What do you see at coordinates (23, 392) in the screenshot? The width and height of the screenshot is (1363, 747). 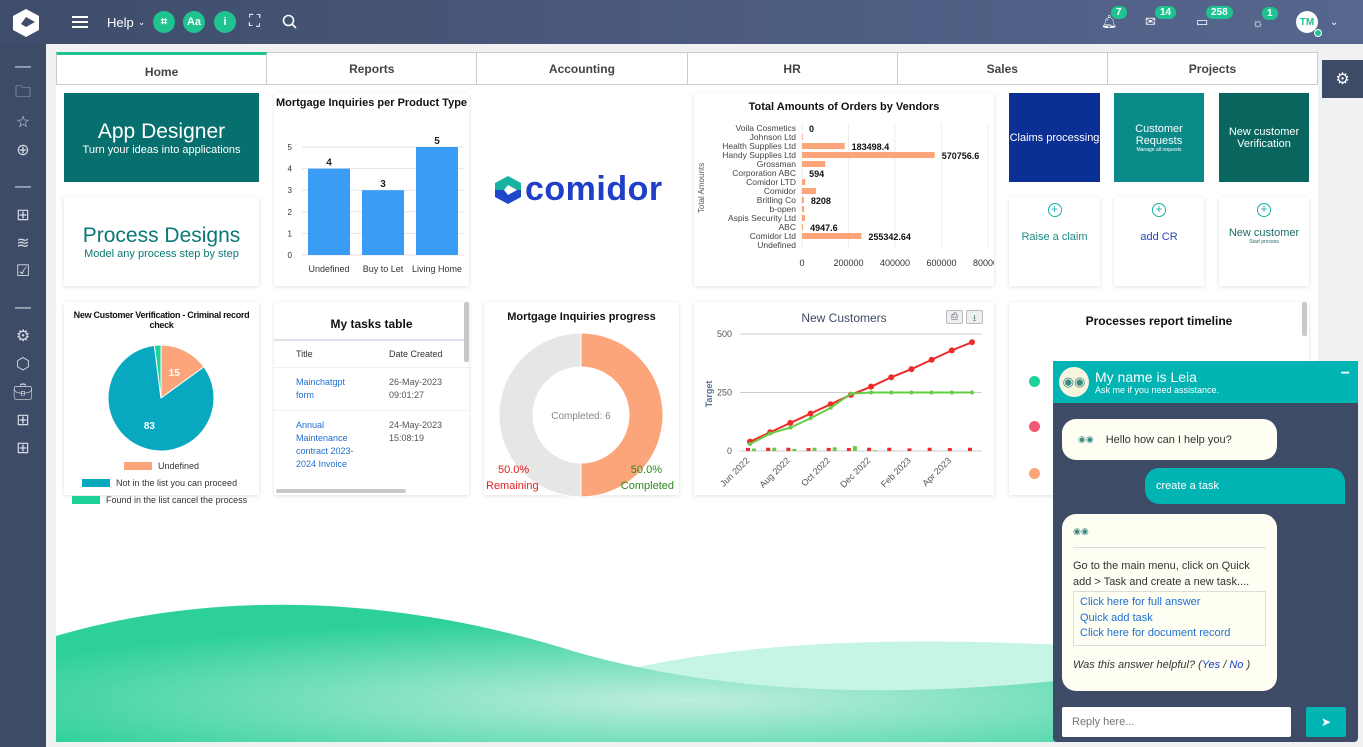 I see `briefcase-icon: 💼︎` at bounding box center [23, 392].